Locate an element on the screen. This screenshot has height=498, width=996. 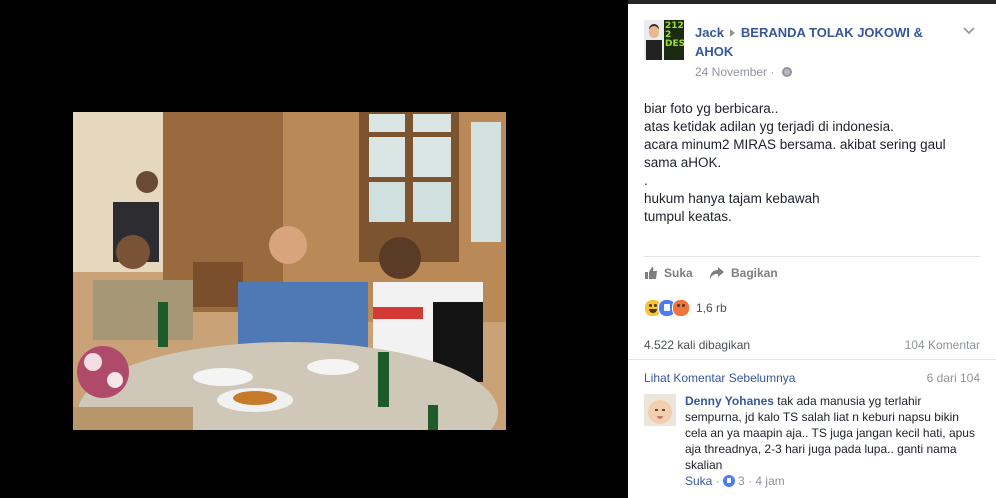
shirt-stripe is located at coordinates (398, 313).